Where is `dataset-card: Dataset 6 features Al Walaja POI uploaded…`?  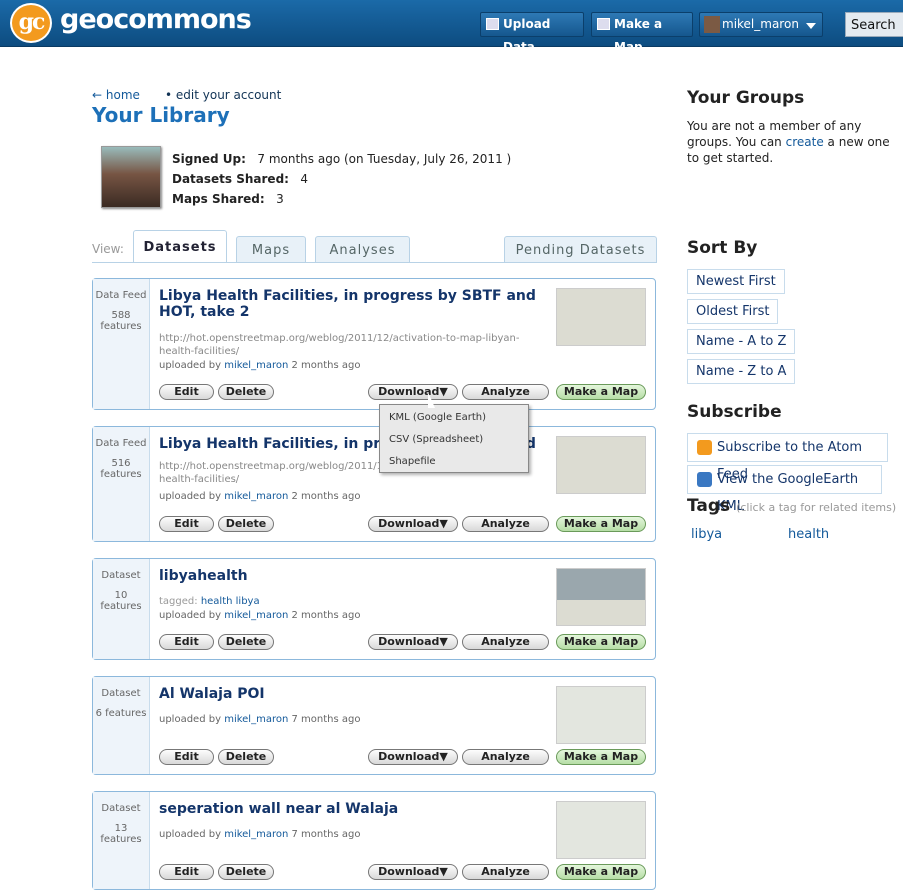 dataset-card: Dataset 6 features Al Walaja POI uploaded… is located at coordinates (374, 725).